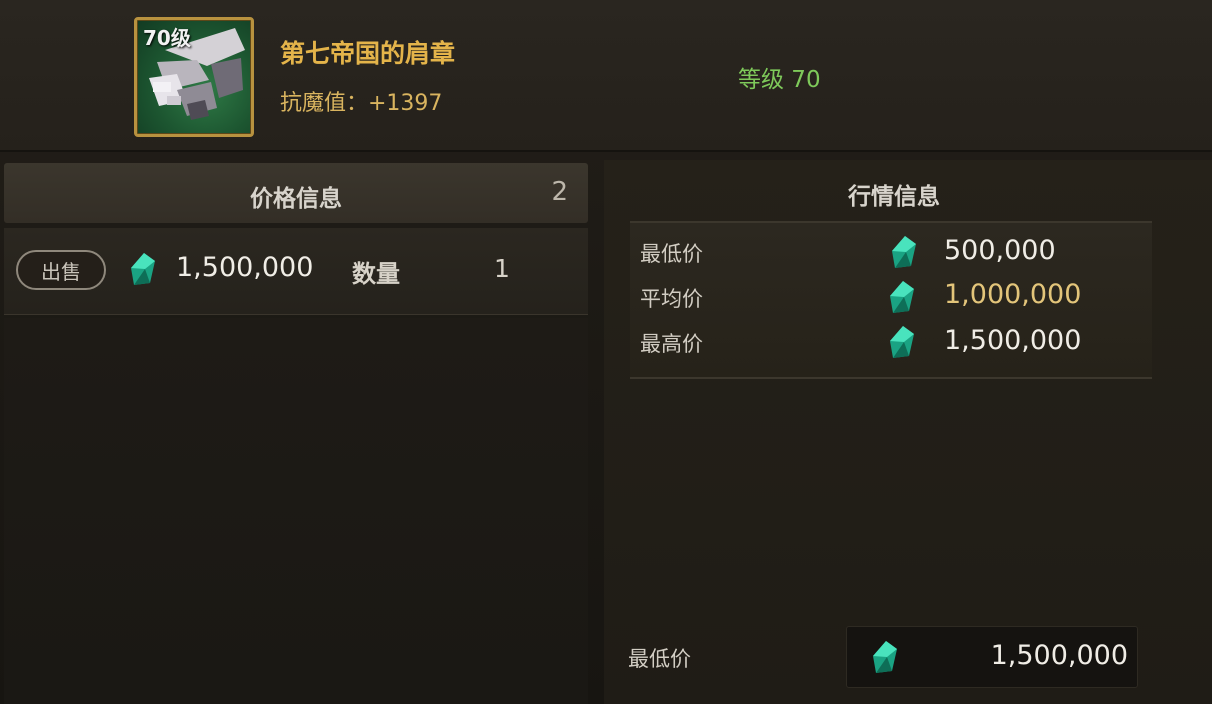 The height and width of the screenshot is (704, 1212). Describe the element at coordinates (296, 199) in the screenshot. I see `price-info-title: 价格信息` at that location.